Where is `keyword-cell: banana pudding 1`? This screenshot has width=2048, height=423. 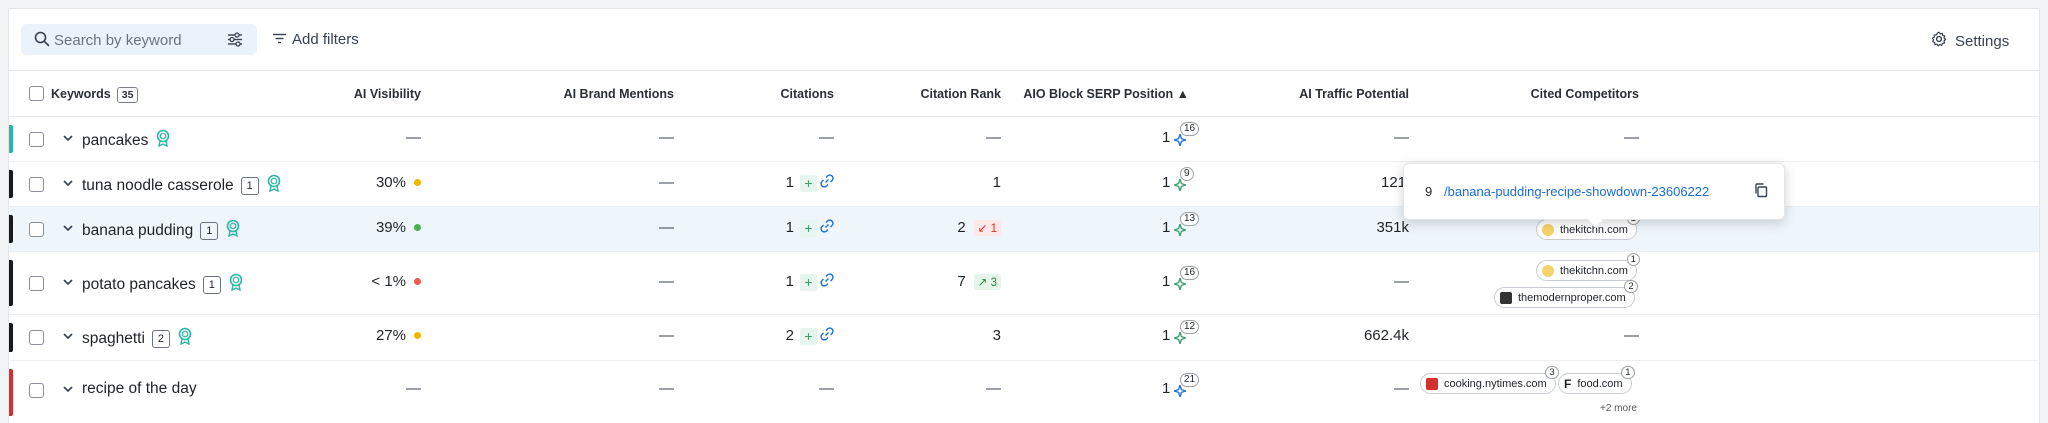 keyword-cell: banana pudding 1 is located at coordinates (161, 230).